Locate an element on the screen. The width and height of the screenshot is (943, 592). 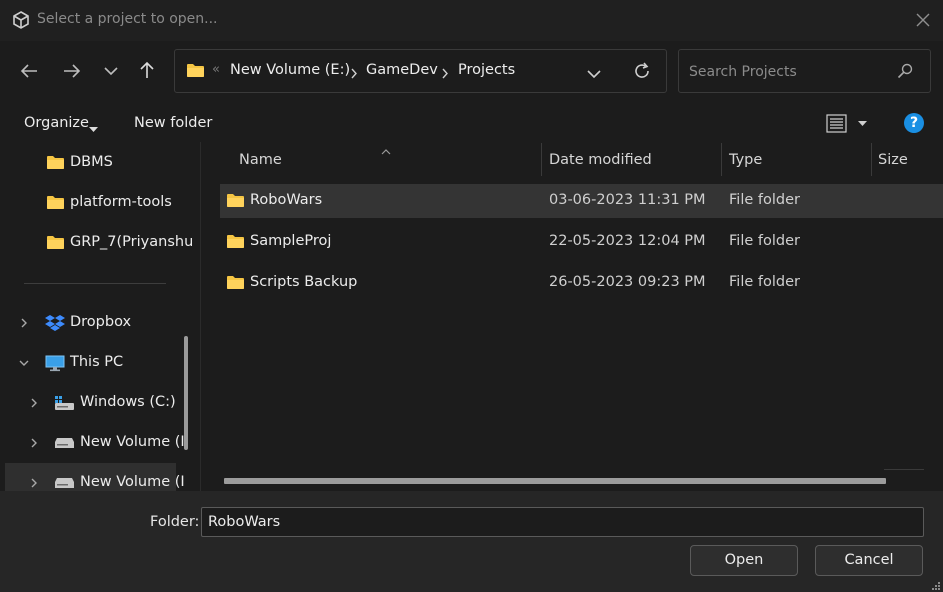
open-button: Open is located at coordinates (744, 560).